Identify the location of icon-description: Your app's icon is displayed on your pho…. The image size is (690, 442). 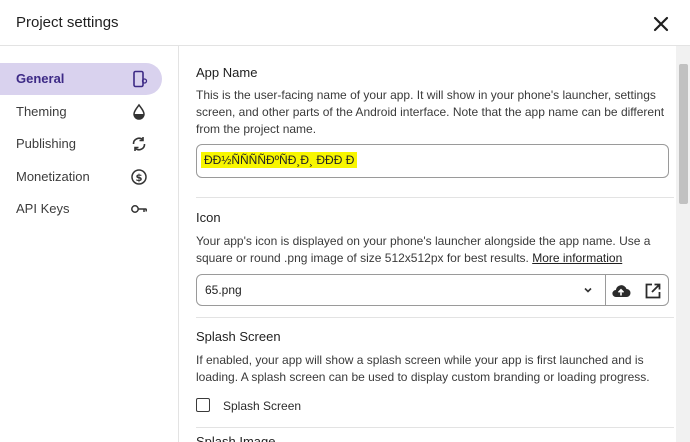
(435, 250).